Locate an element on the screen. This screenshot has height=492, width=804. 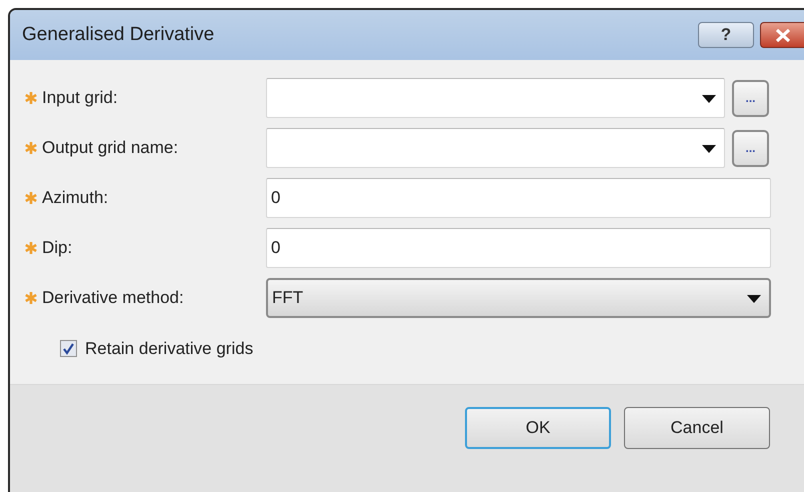
window-title: Generalised Derivative is located at coordinates (119, 34).